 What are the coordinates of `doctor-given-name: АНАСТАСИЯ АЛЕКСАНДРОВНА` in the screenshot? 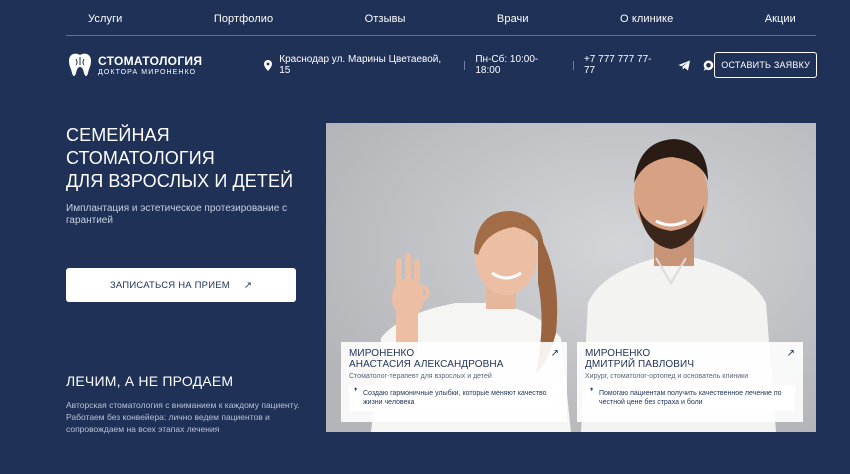 It's located at (426, 364).